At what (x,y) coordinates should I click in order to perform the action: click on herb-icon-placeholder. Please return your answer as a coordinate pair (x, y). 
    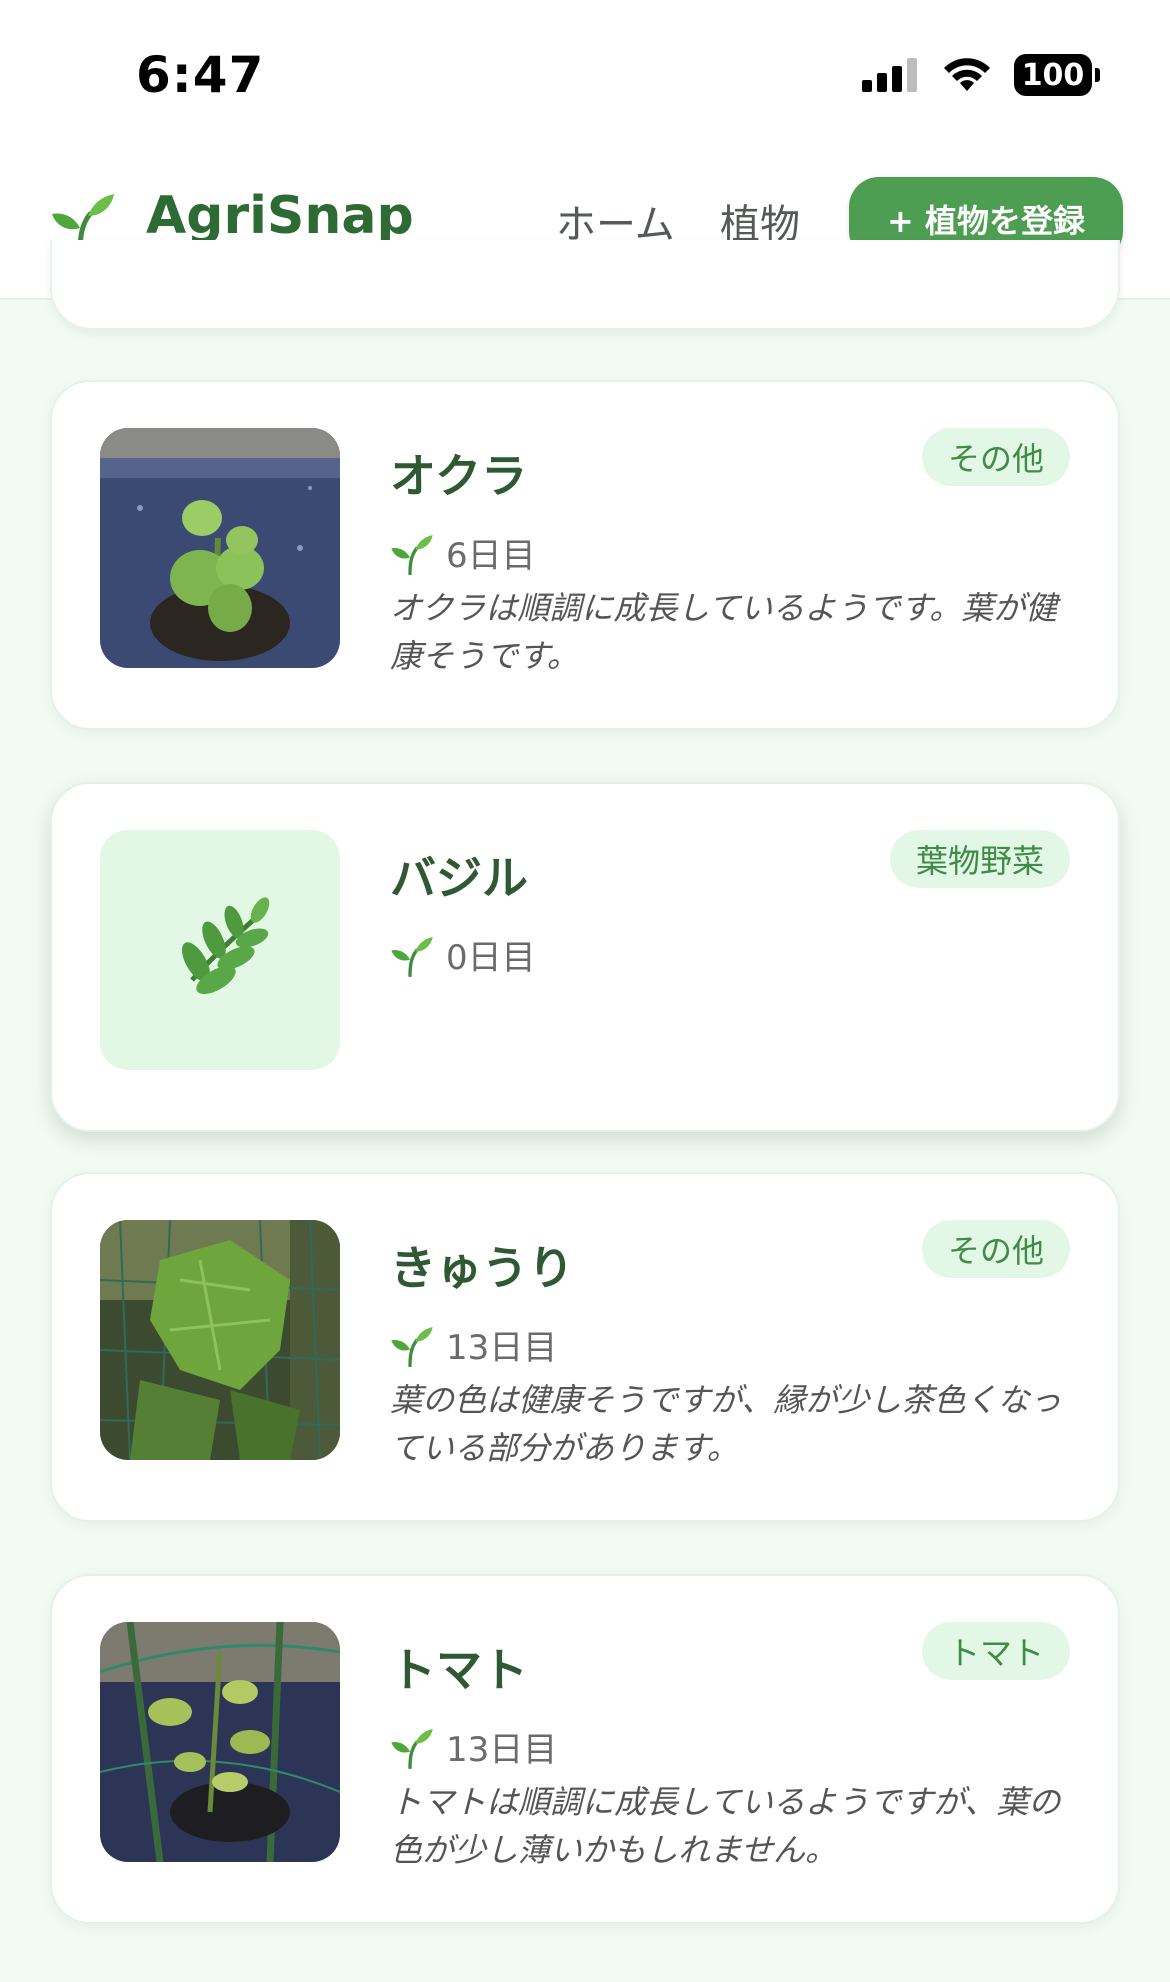
    Looking at the image, I should click on (220, 950).